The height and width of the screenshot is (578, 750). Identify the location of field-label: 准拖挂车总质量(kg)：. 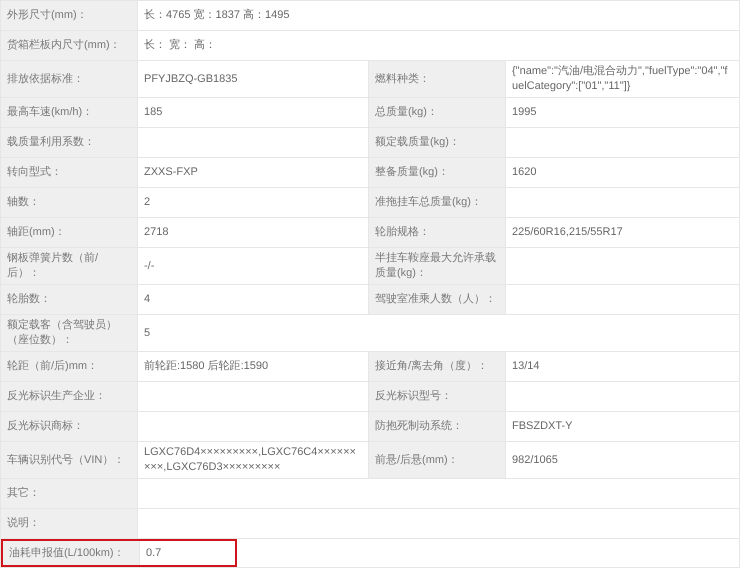
(428, 202).